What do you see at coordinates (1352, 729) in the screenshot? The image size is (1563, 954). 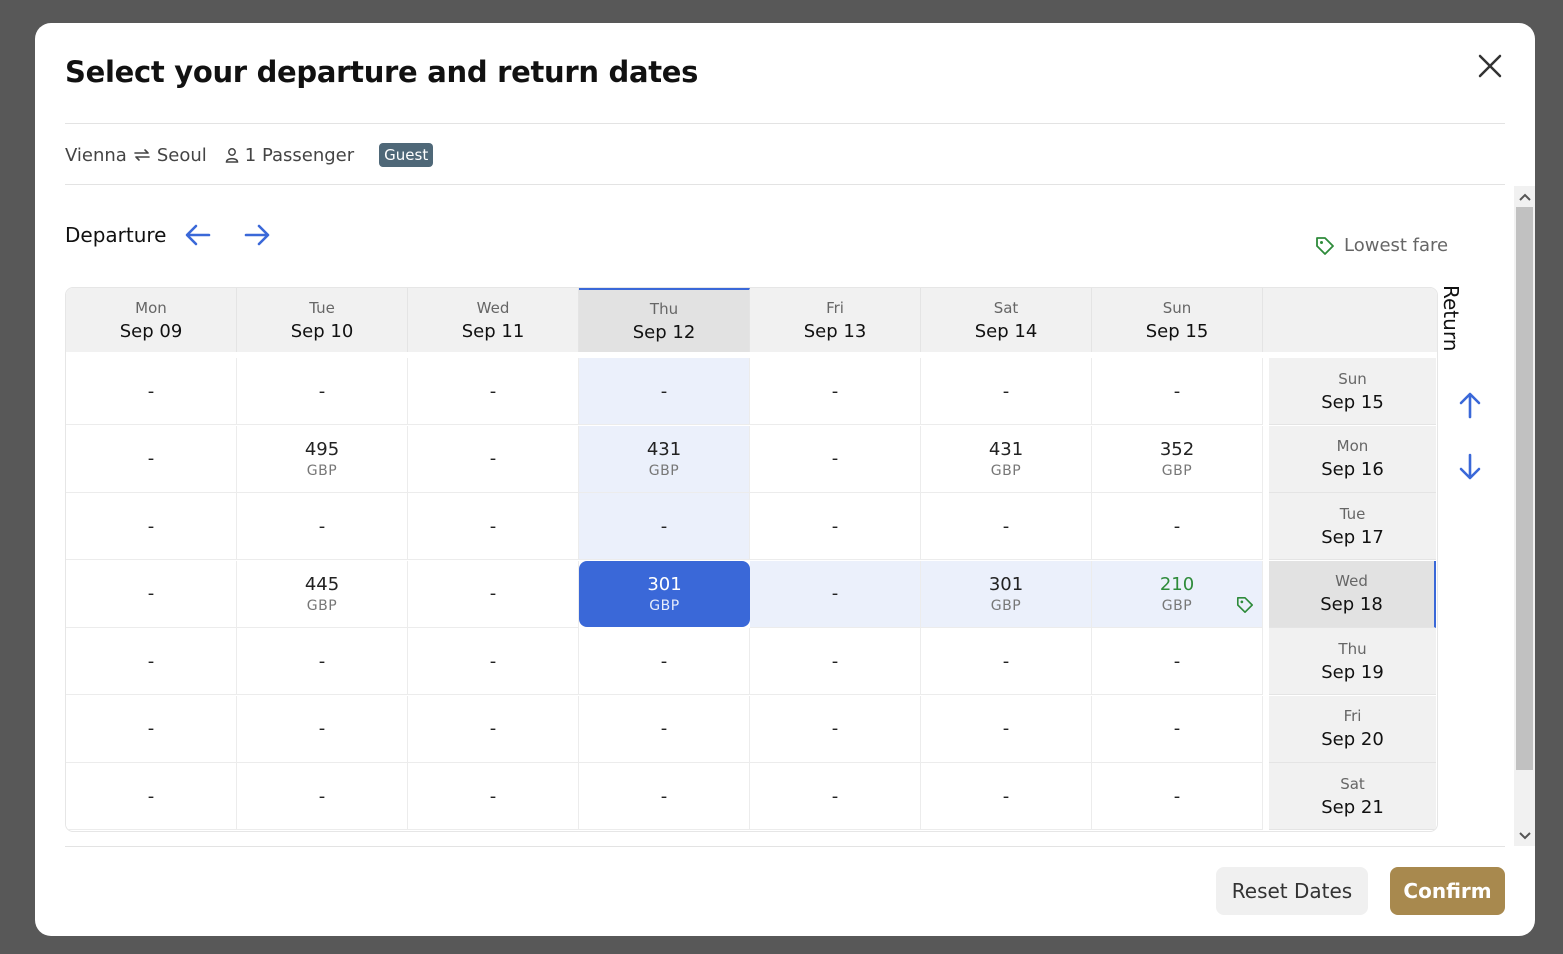 I see `return-day-header: Fri Sep 20` at bounding box center [1352, 729].